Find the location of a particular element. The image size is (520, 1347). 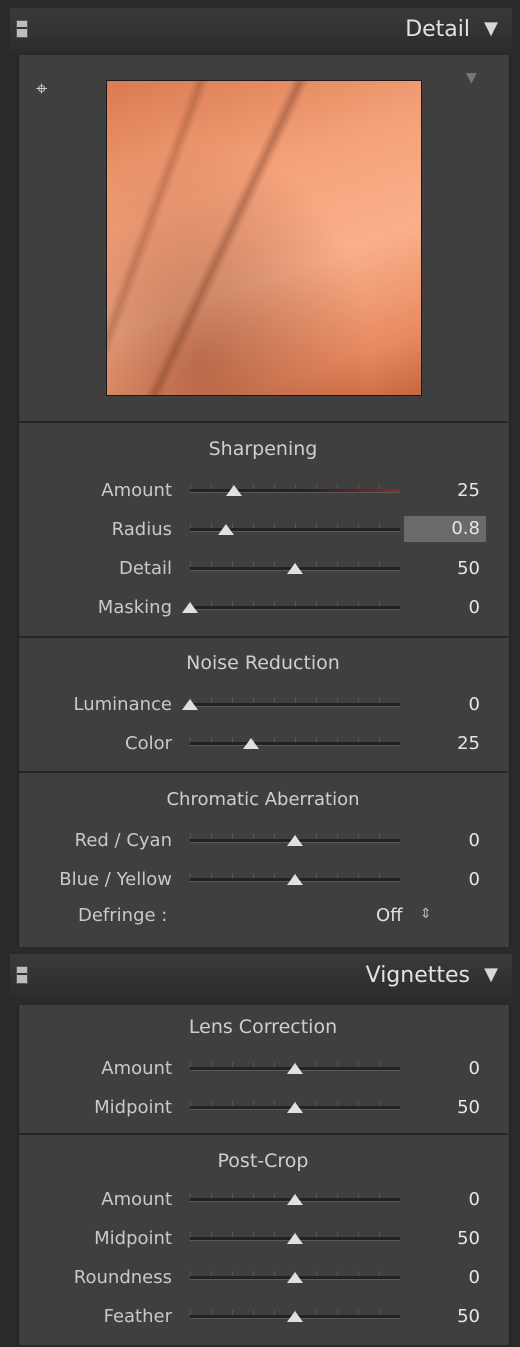

detail-preview-image is located at coordinates (264, 238).